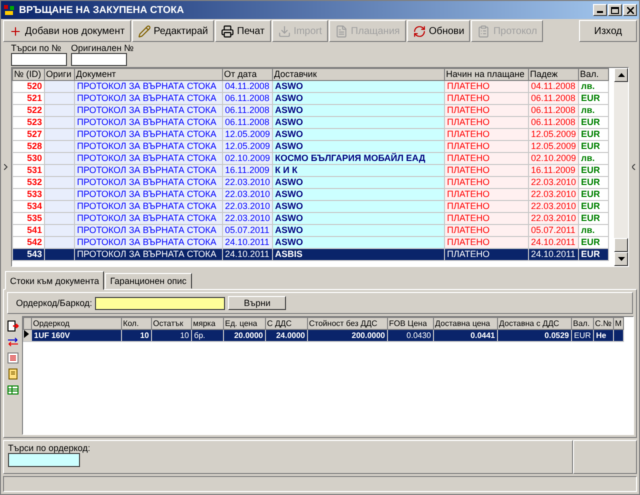 The width and height of the screenshot is (640, 495). Describe the element at coordinates (160, 303) in the screenshot. I see `barcode-field` at that location.